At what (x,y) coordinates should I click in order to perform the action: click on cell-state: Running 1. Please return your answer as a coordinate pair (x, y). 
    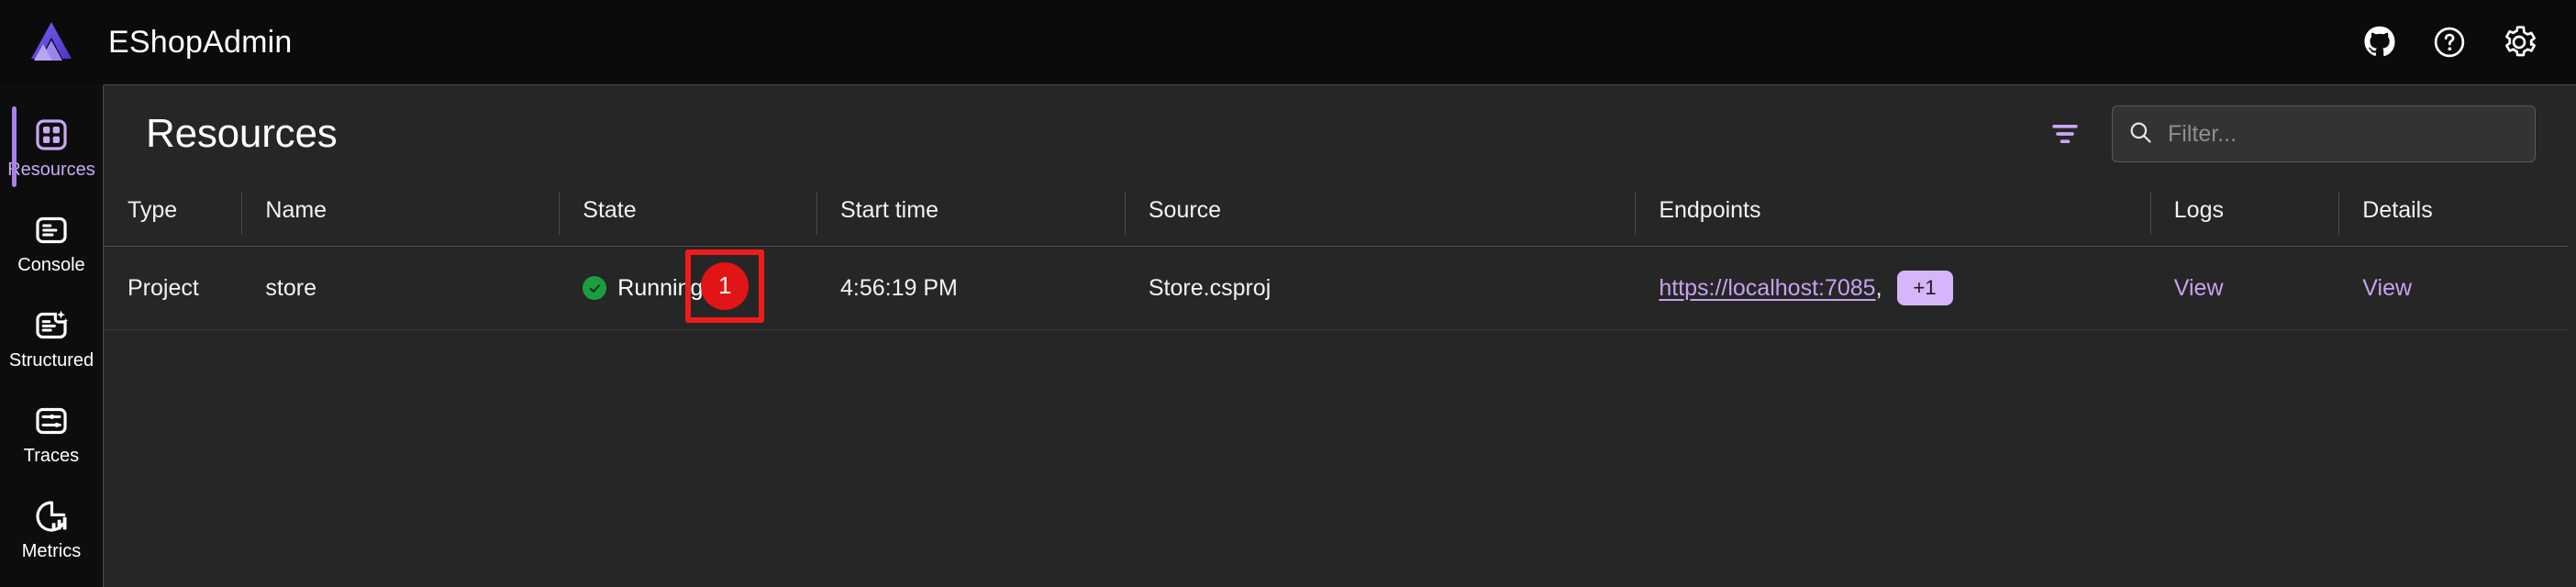
    Looking at the image, I should click on (687, 288).